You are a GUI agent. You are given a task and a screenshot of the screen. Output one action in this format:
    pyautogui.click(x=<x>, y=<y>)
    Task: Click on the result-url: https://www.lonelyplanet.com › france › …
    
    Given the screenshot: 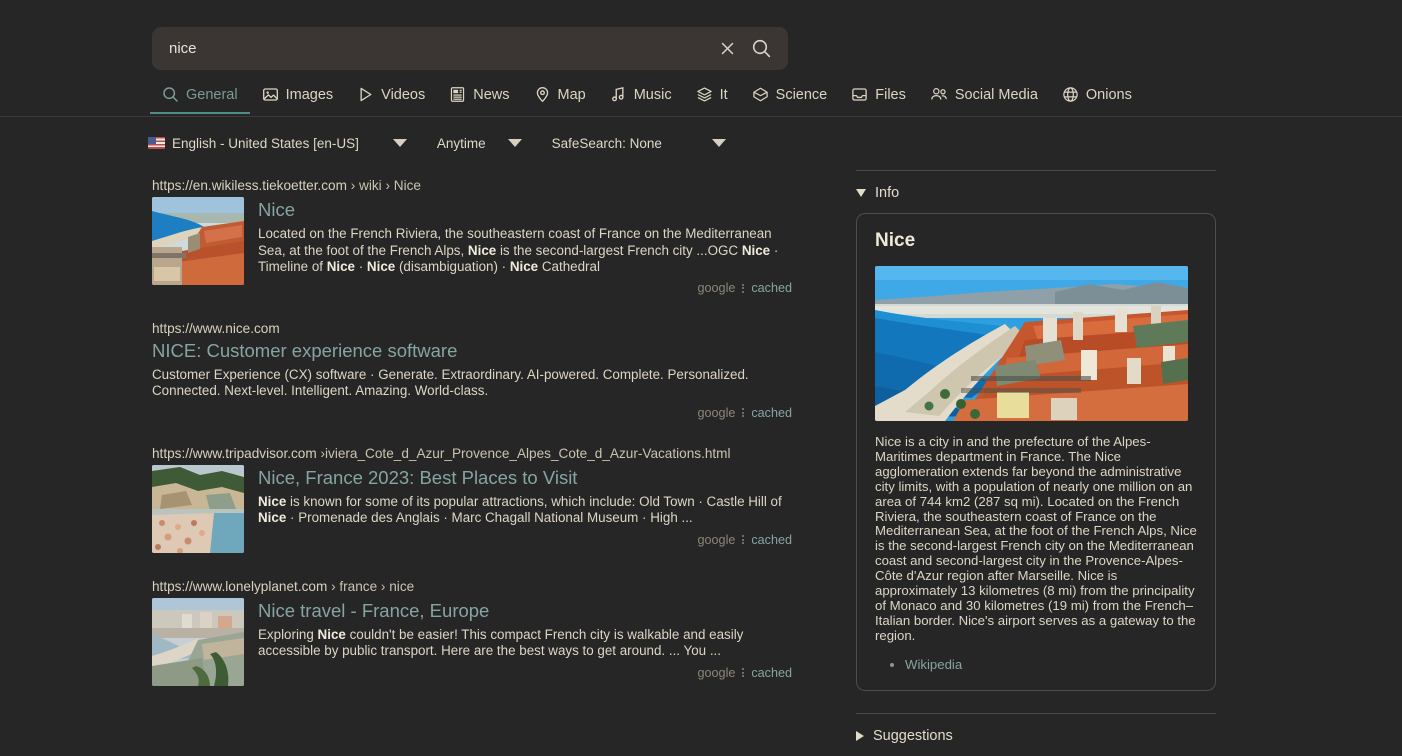 What is the action you would take?
    pyautogui.click(x=472, y=586)
    